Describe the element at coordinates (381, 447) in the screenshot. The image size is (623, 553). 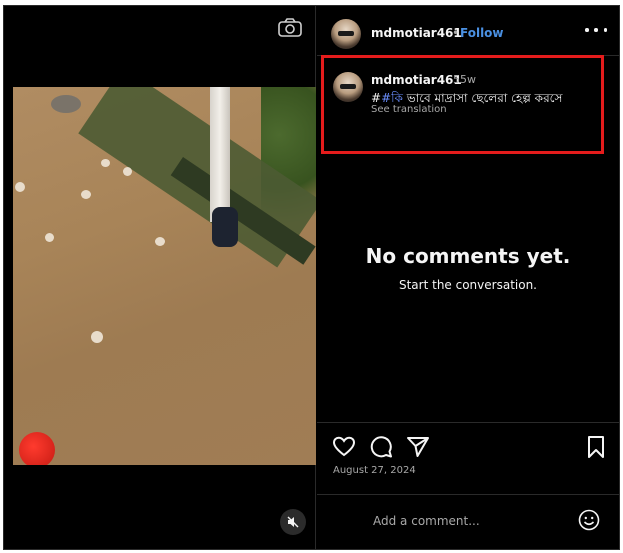
I see `comment-bubble-icon` at that location.